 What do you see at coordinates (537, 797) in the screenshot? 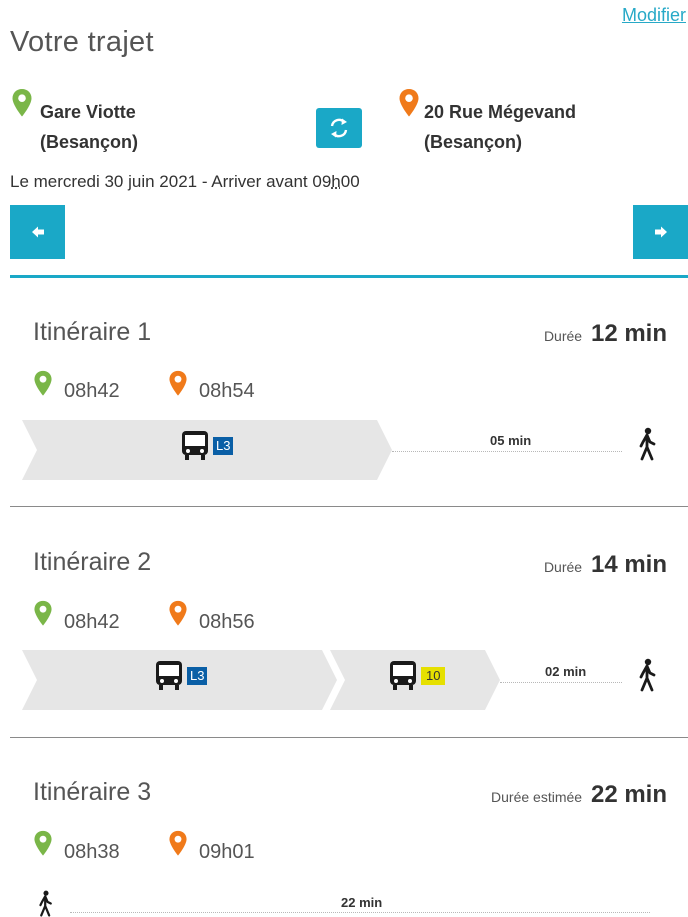
I see `duration-label: Durée estimée` at bounding box center [537, 797].